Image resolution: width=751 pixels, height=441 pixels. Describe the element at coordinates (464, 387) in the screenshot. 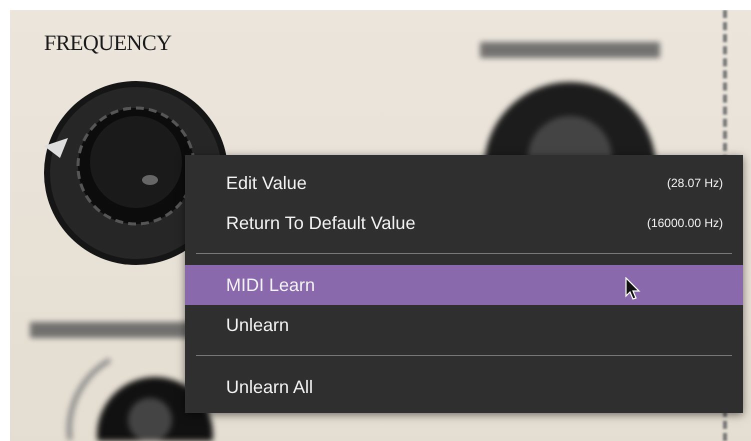

I see `menu-item: Unlearn All` at that location.